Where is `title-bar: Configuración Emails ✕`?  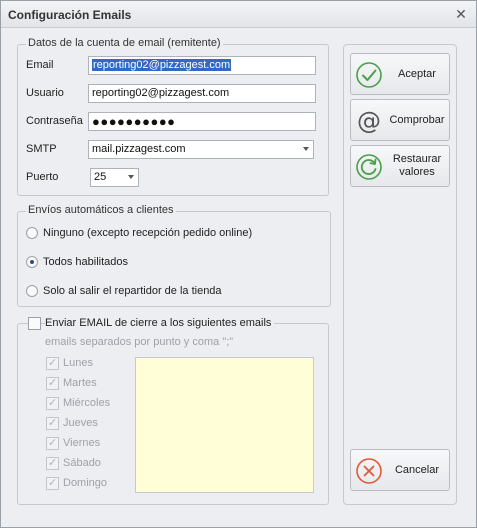
title-bar: Configuración Emails ✕ is located at coordinates (238, 14).